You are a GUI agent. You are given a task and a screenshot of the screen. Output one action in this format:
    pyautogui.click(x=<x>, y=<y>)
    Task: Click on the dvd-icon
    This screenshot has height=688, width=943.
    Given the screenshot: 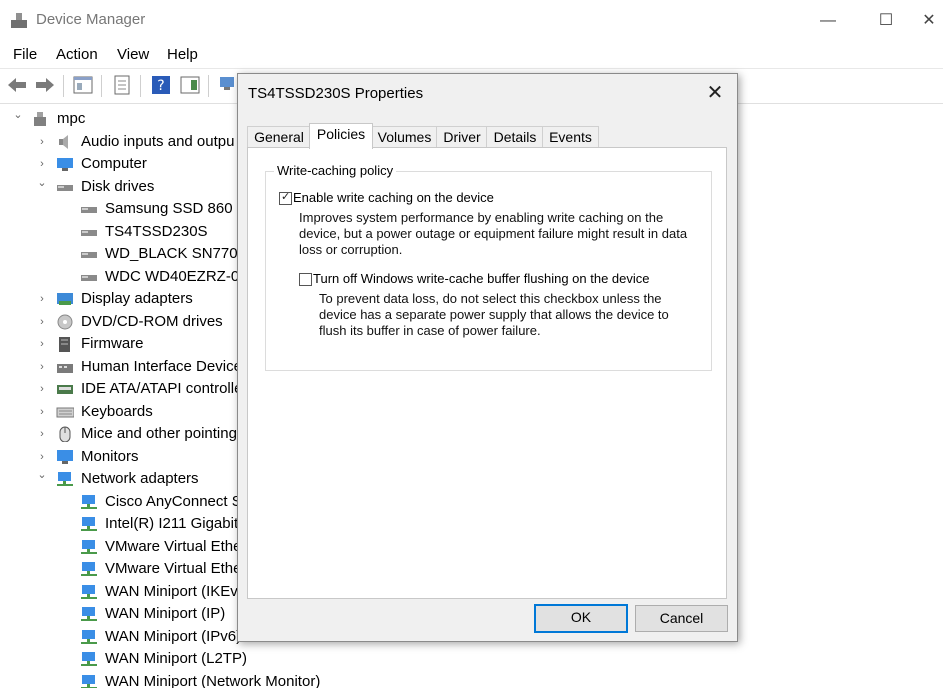 What is the action you would take?
    pyautogui.click(x=65, y=321)
    